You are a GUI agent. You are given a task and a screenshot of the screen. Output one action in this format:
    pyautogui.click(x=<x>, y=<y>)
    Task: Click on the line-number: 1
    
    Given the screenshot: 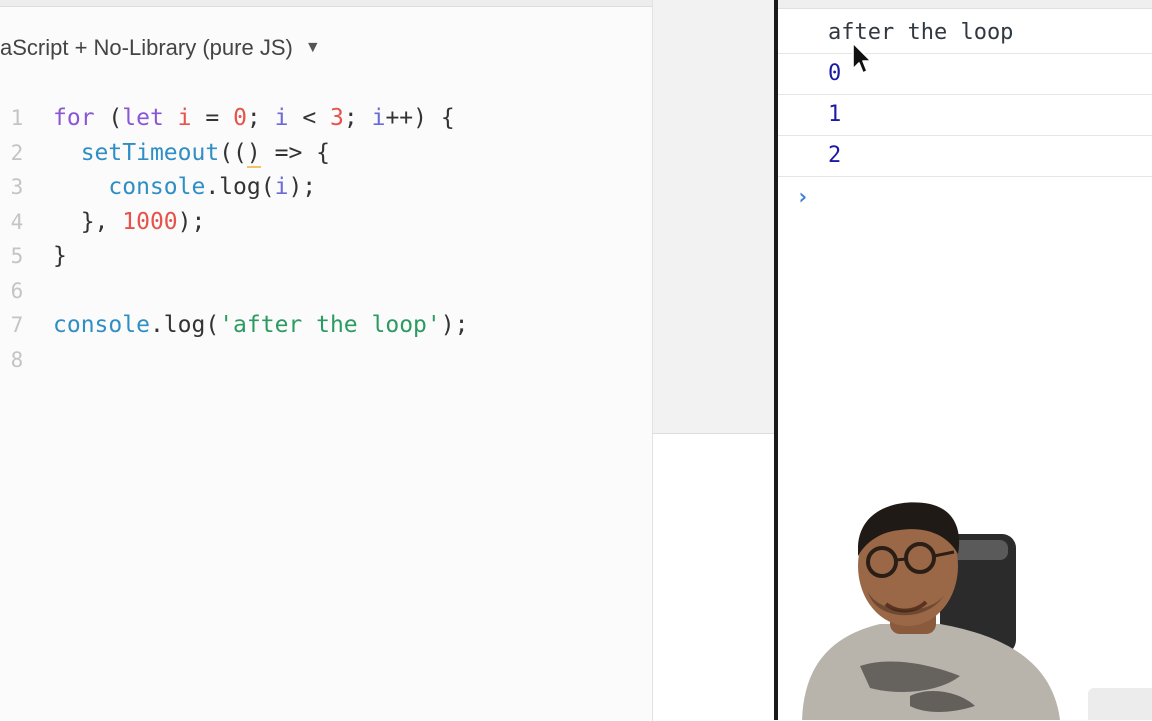 What is the action you would take?
    pyautogui.click(x=17, y=118)
    